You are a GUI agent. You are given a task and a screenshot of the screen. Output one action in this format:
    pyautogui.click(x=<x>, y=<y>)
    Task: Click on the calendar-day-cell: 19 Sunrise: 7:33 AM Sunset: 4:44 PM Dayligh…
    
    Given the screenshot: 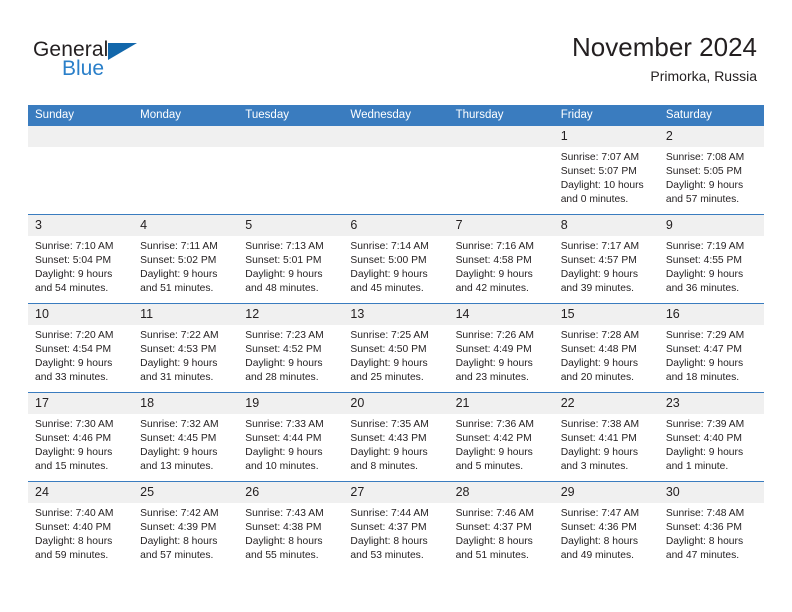 What is the action you would take?
    pyautogui.click(x=291, y=437)
    